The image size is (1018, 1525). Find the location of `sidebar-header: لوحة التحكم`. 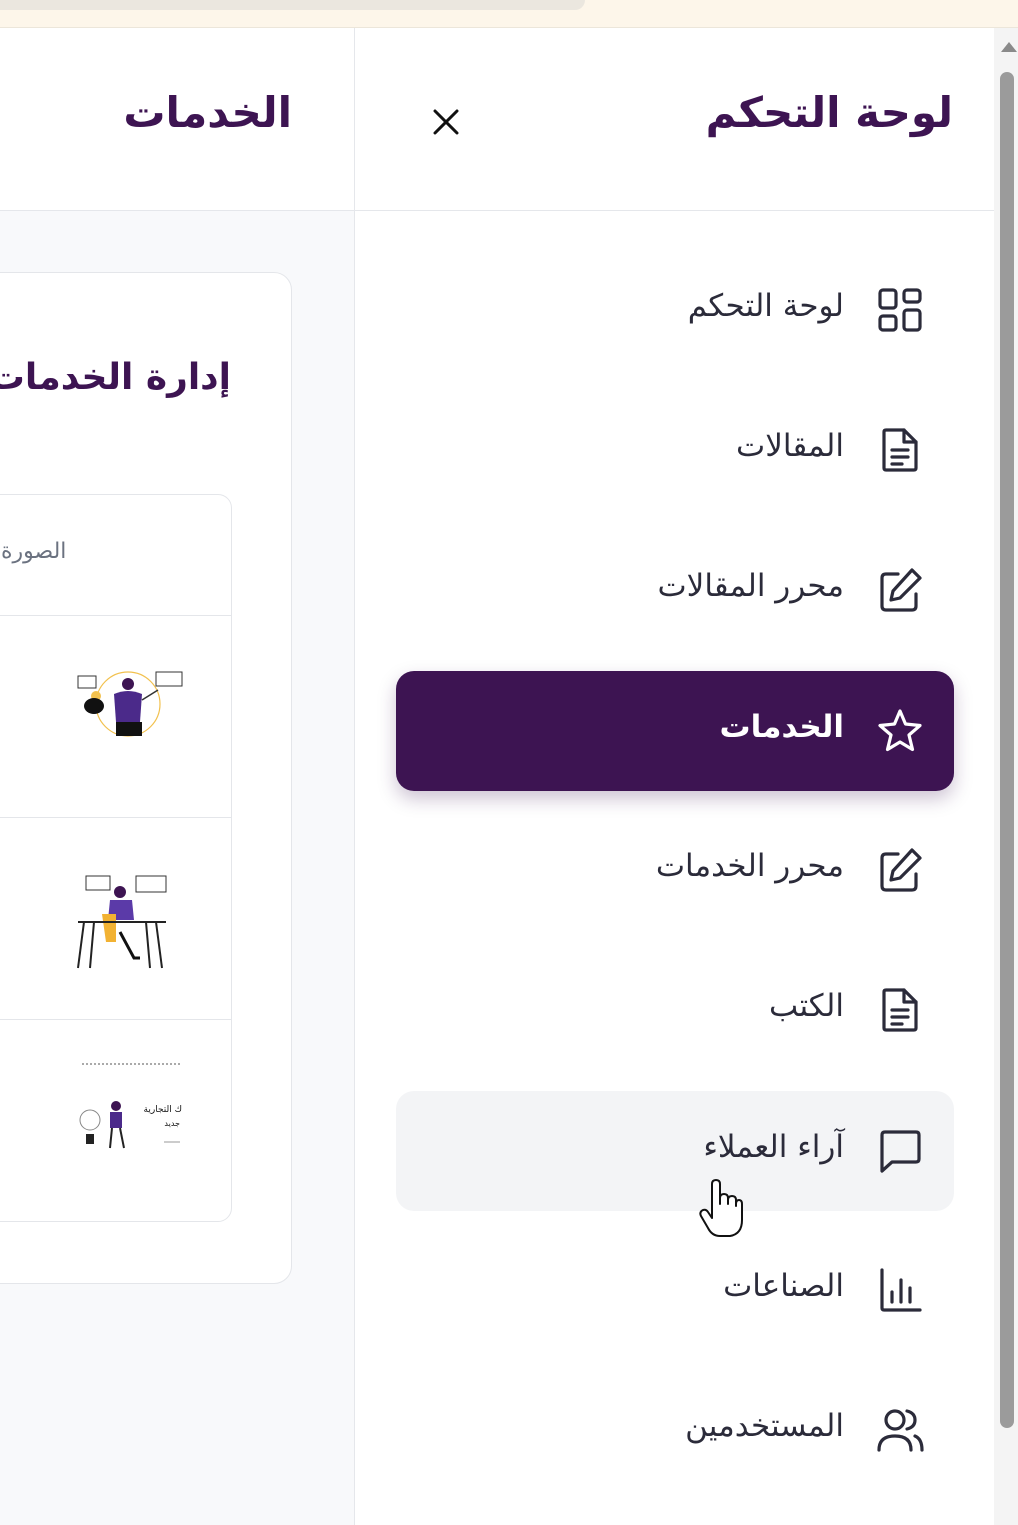

sidebar-header: لوحة التحكم is located at coordinates (675, 119).